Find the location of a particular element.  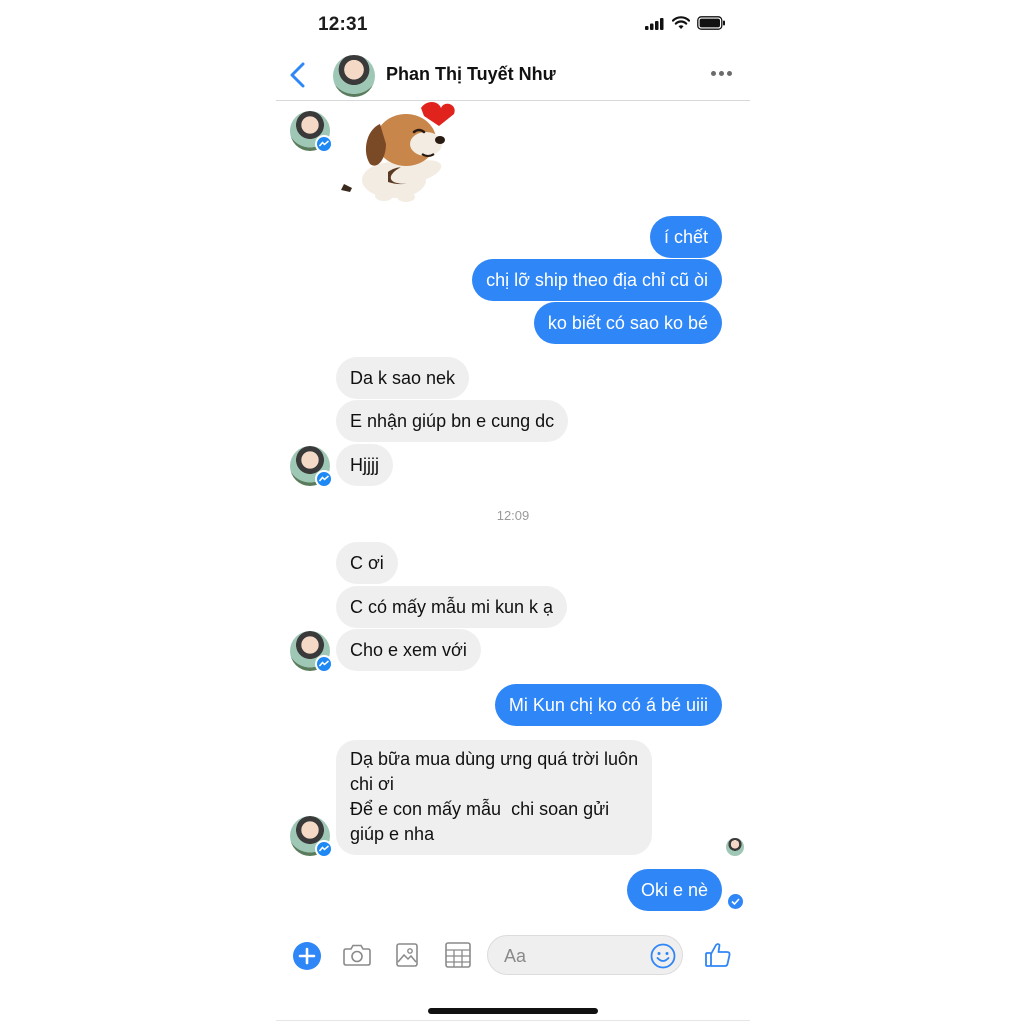

contact-name: Phan Thị Tuyết Như is located at coordinates (471, 74).